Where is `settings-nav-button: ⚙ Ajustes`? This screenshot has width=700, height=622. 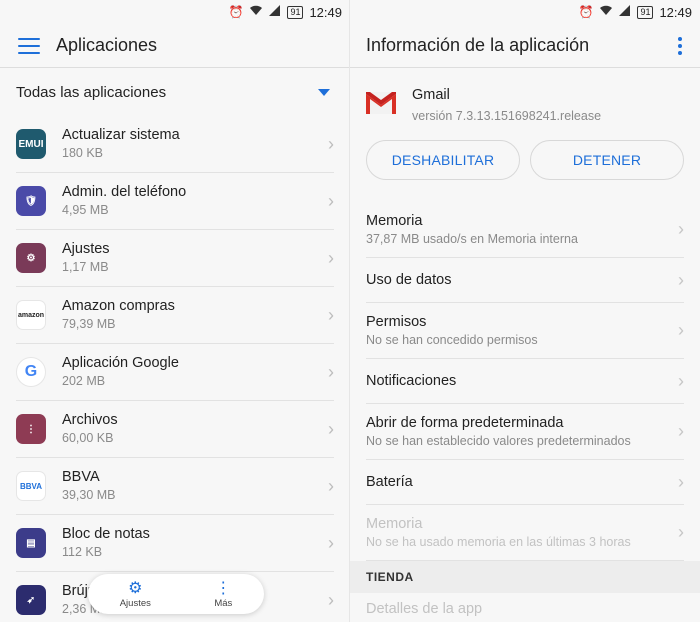
settings-nav-button: ⚙ Ajustes is located at coordinates (135, 594).